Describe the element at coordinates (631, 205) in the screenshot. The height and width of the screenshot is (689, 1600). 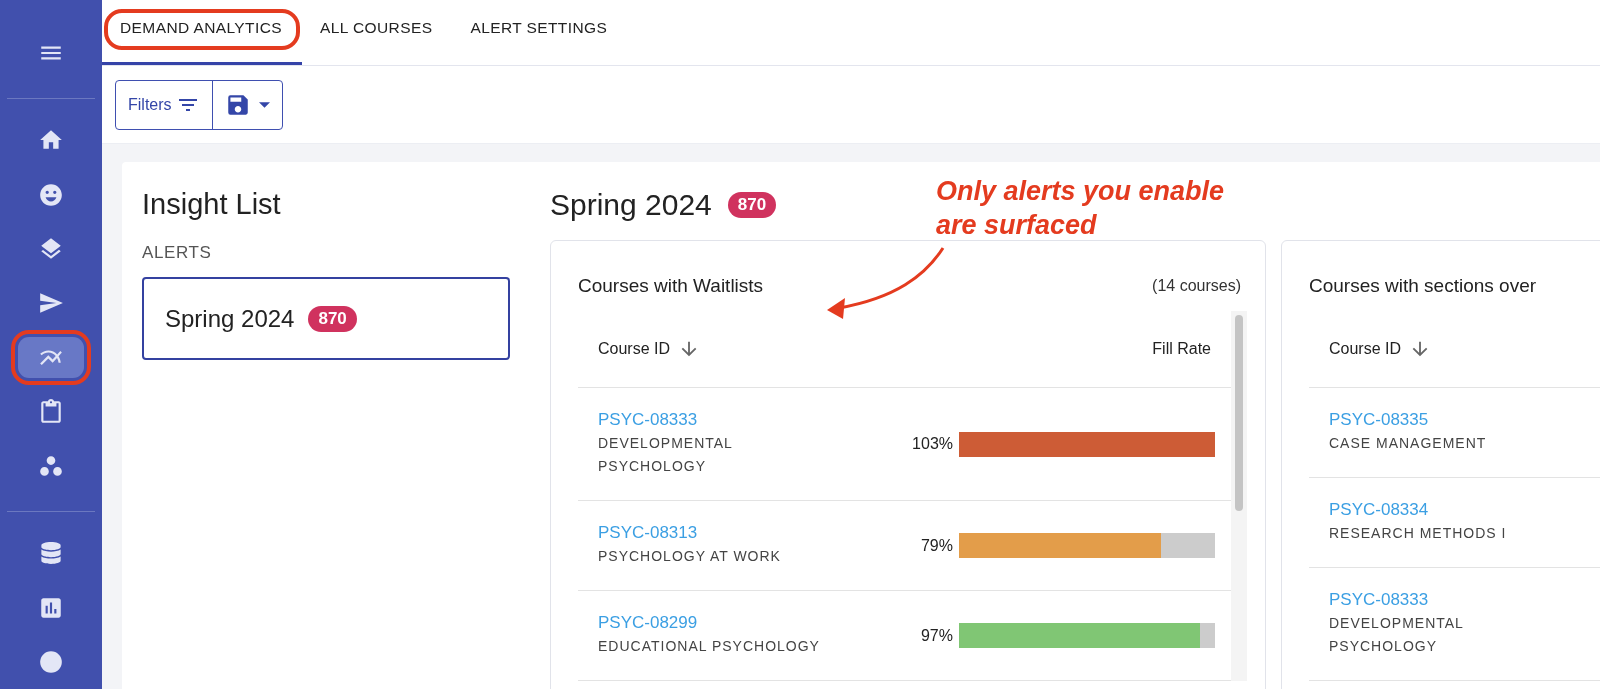
I see `season-title: Spring 2024` at that location.